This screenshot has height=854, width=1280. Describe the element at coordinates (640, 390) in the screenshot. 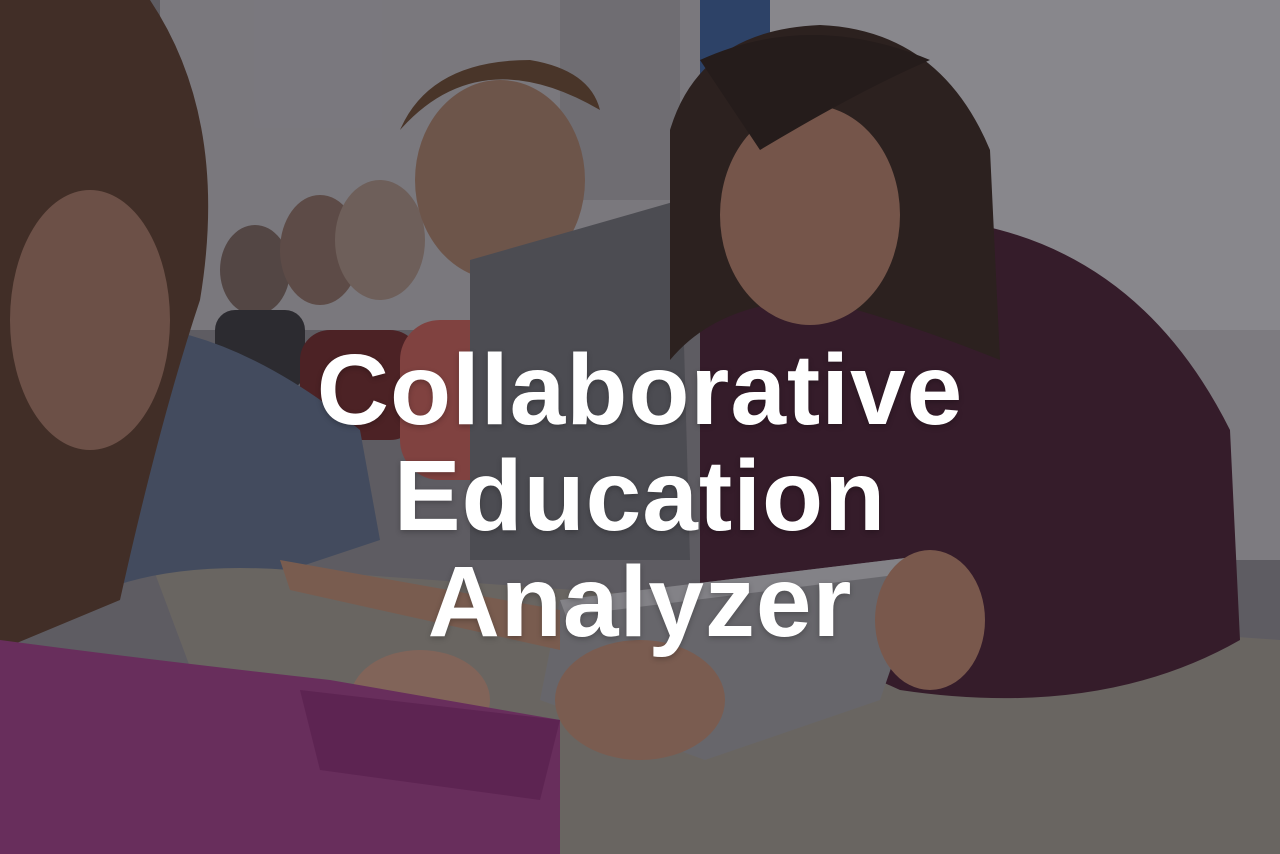

I see `hero-title-line-1: Collaborative` at that location.